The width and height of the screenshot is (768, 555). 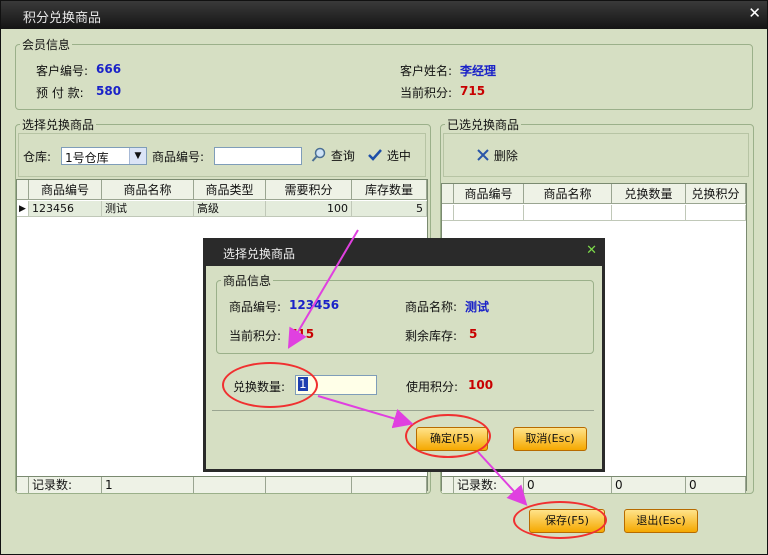 What do you see at coordinates (62, 71) in the screenshot?
I see `customer-no-label: 客户编号:` at bounding box center [62, 71].